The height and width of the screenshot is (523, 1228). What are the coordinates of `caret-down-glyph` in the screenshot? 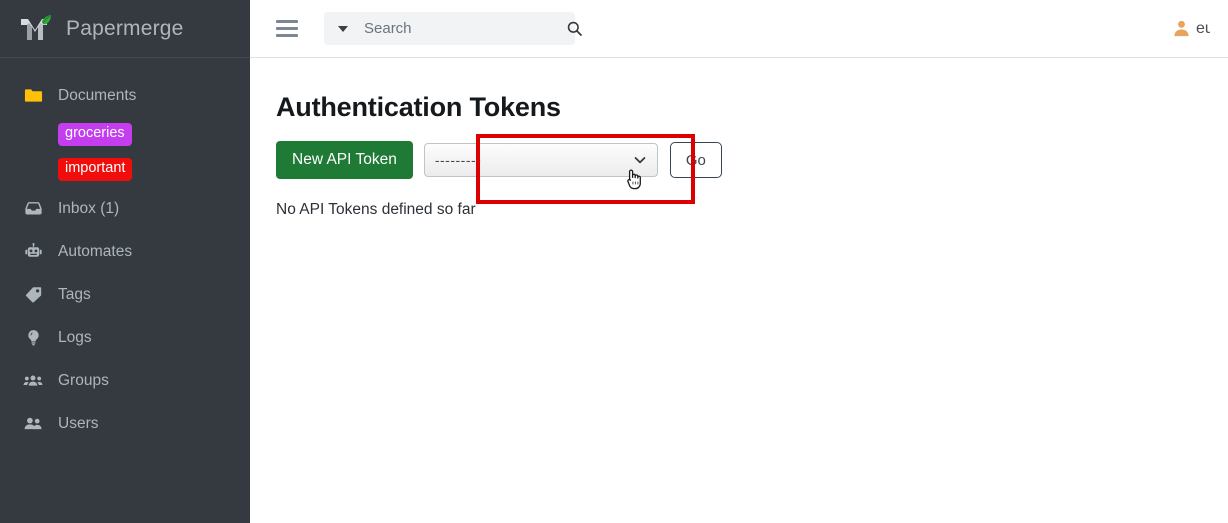 It's located at (343, 28).